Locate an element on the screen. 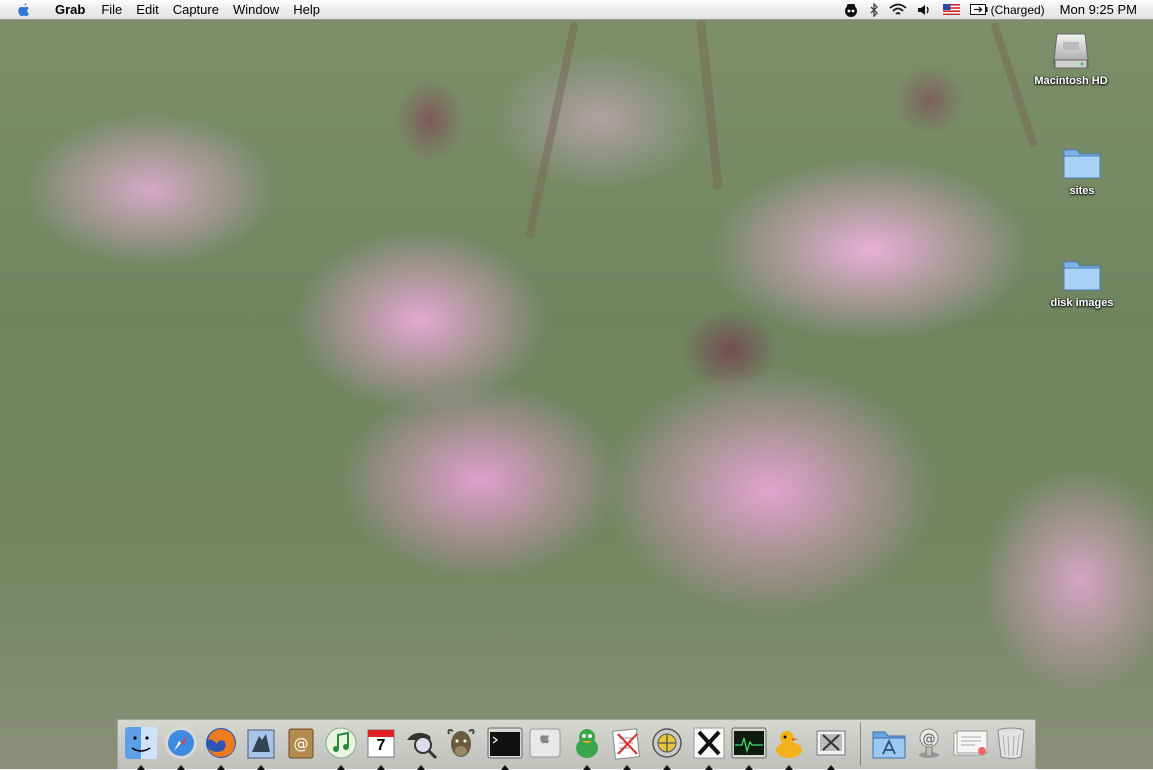 This screenshot has height=770, width=1153. dock-item-trash is located at coordinates (1011, 743).